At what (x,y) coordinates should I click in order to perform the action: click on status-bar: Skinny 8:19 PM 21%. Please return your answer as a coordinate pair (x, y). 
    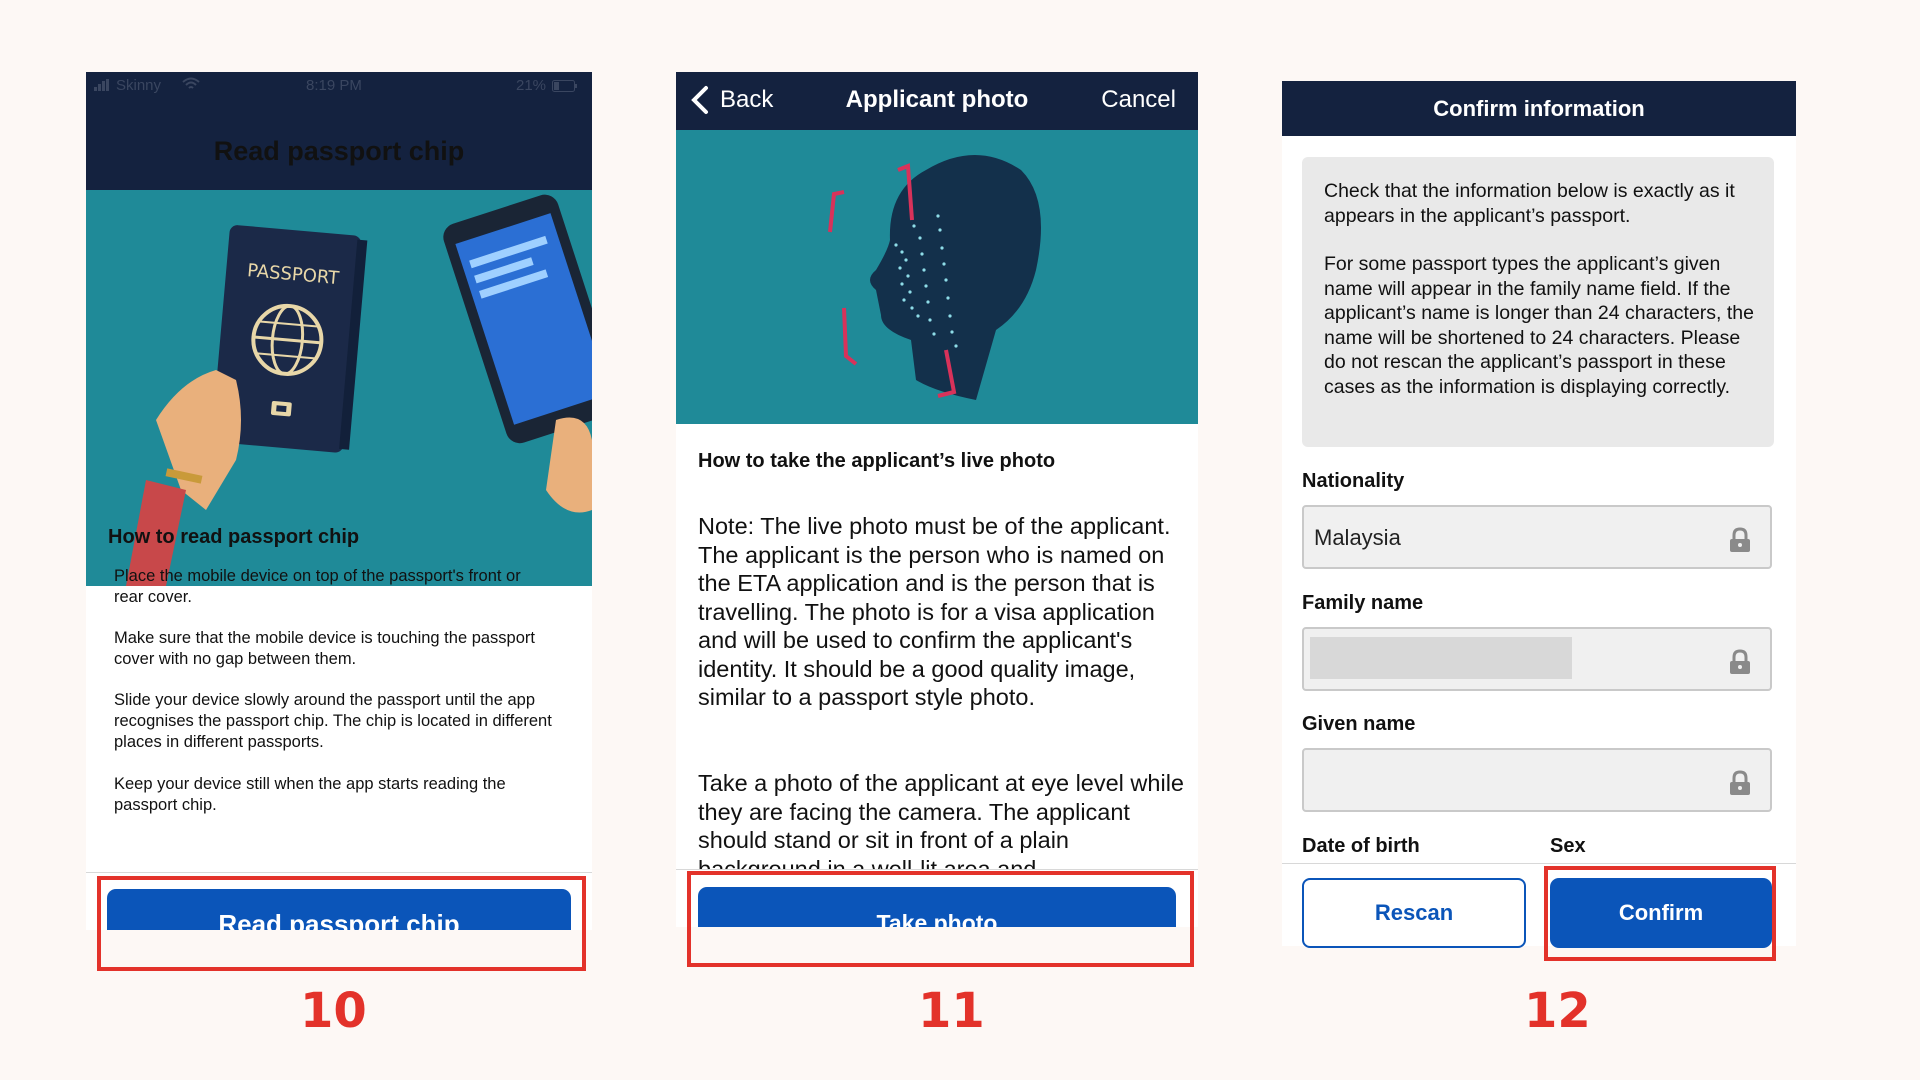
    Looking at the image, I should click on (339, 86).